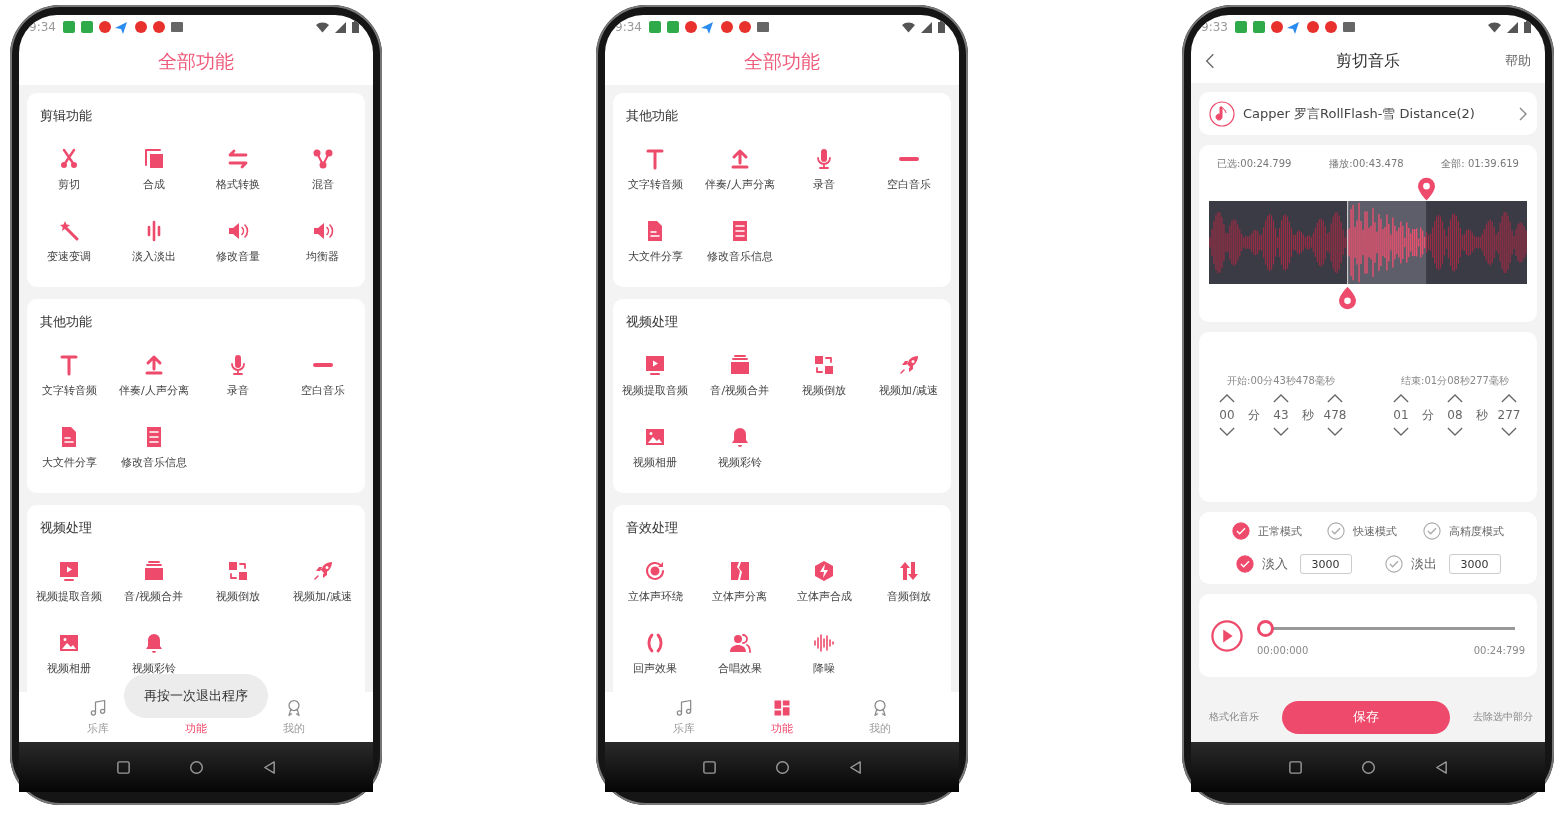 This screenshot has height=814, width=1565. I want to click on feature-button: 修改音量, so click(238, 247).